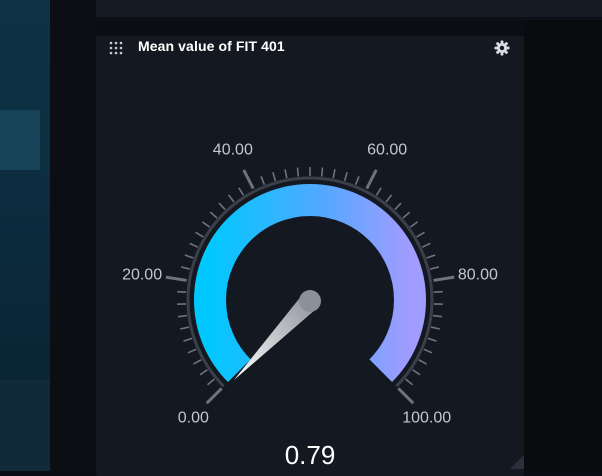  Describe the element at coordinates (426, 418) in the screenshot. I see `gauge-label: 100.00` at that location.